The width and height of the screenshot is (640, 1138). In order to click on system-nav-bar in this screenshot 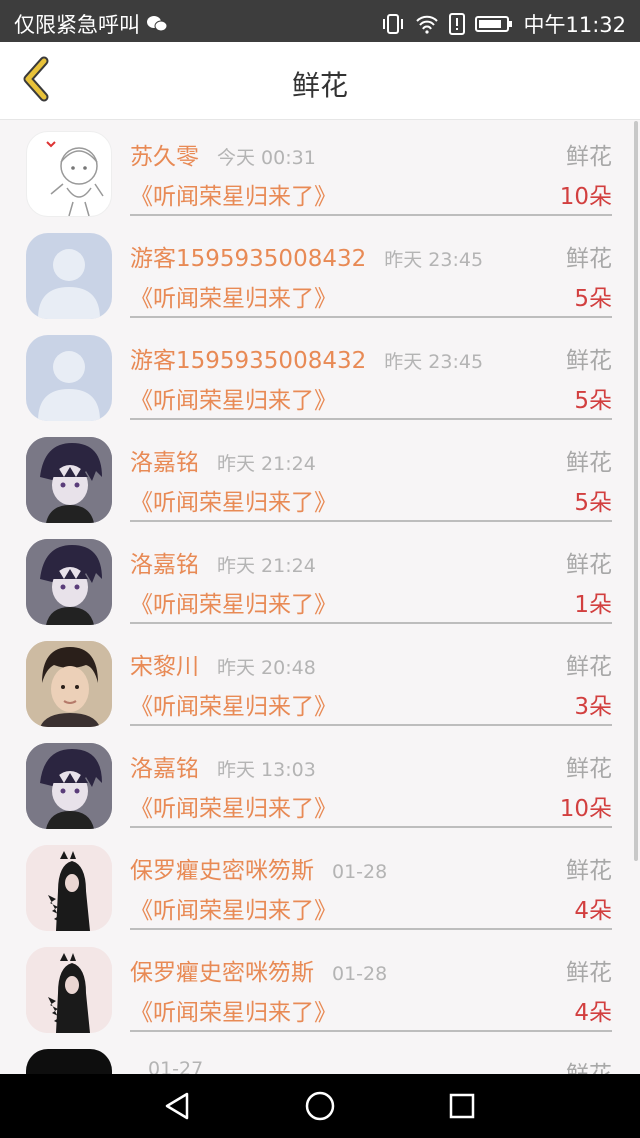, I will do `click(320, 1106)`.